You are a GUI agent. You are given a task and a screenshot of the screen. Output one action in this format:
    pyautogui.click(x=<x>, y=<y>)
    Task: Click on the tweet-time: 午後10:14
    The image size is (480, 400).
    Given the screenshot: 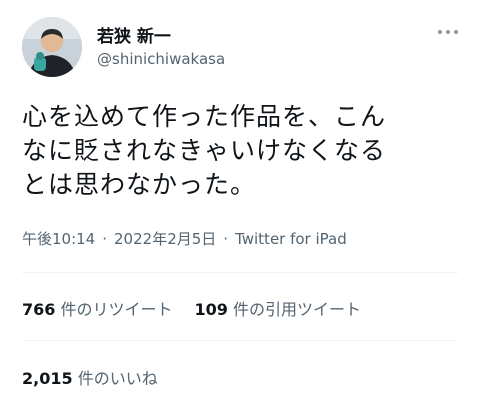 What is the action you would take?
    pyautogui.click(x=58, y=239)
    